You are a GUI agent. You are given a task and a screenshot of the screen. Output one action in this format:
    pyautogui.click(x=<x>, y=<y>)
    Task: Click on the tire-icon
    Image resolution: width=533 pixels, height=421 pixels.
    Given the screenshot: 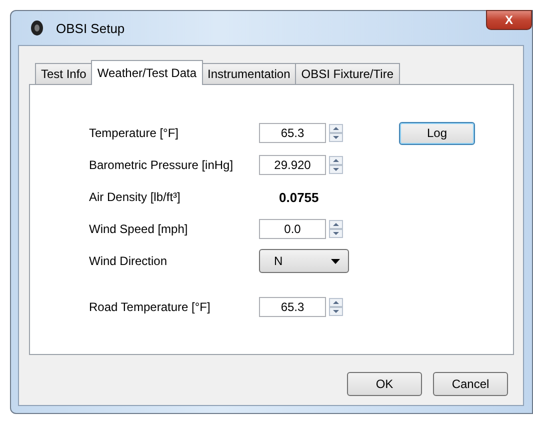 What is the action you would take?
    pyautogui.click(x=37, y=28)
    